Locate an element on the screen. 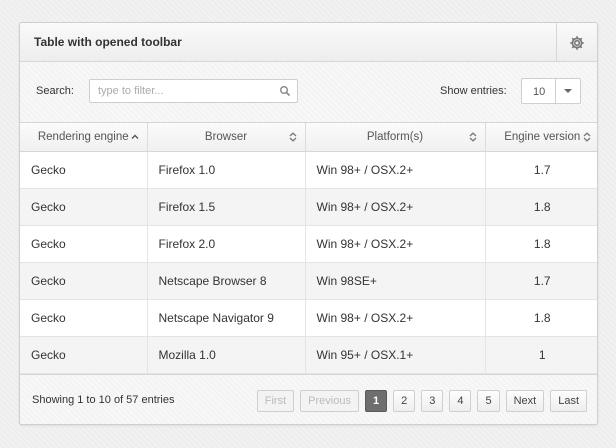 This screenshot has height=448, width=616. sort-asc-icon is located at coordinates (134, 136).